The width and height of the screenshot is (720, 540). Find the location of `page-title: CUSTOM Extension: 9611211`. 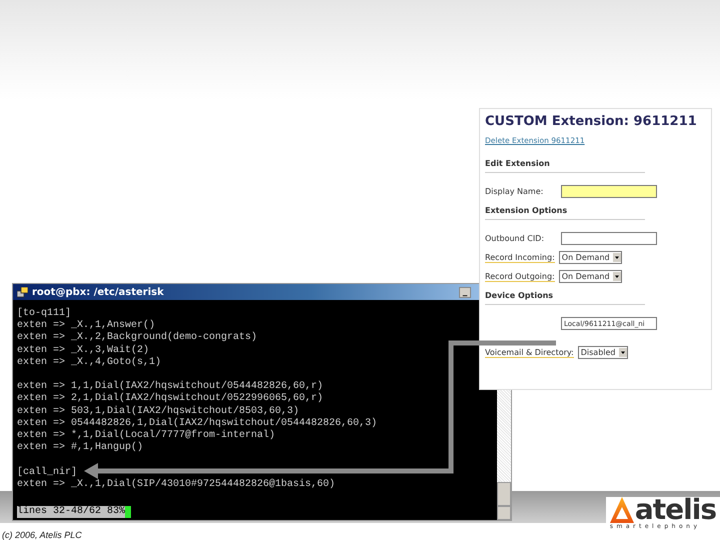

page-title: CUSTOM Extension: 9611211 is located at coordinates (591, 121).